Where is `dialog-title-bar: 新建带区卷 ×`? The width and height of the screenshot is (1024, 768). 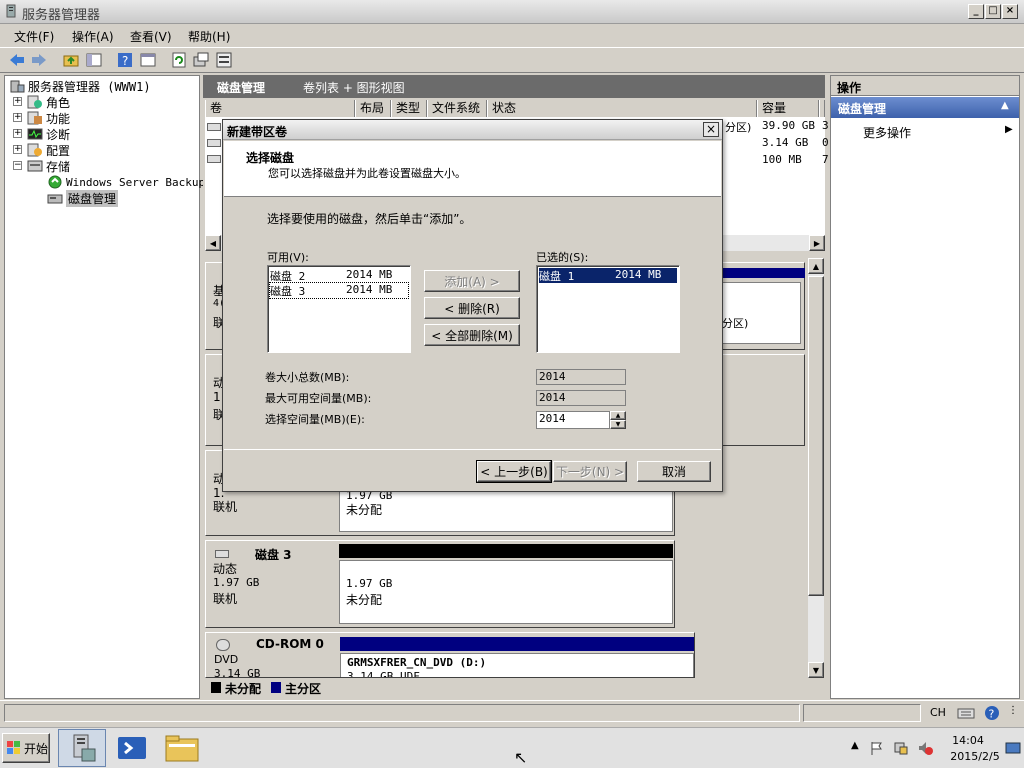
dialog-title-bar: 新建带区卷 × is located at coordinates (472, 130).